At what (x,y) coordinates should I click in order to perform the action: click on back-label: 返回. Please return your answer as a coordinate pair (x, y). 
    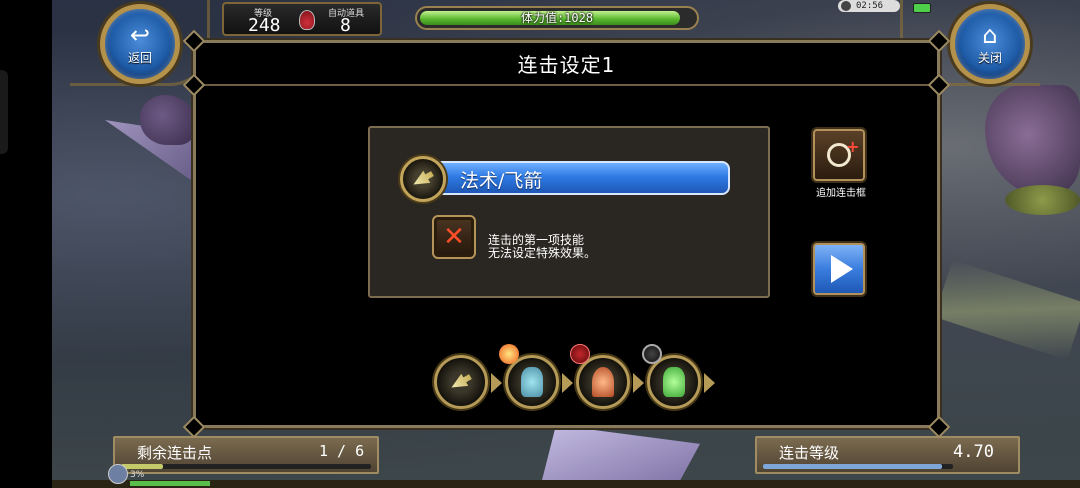
    Looking at the image, I should click on (139, 57).